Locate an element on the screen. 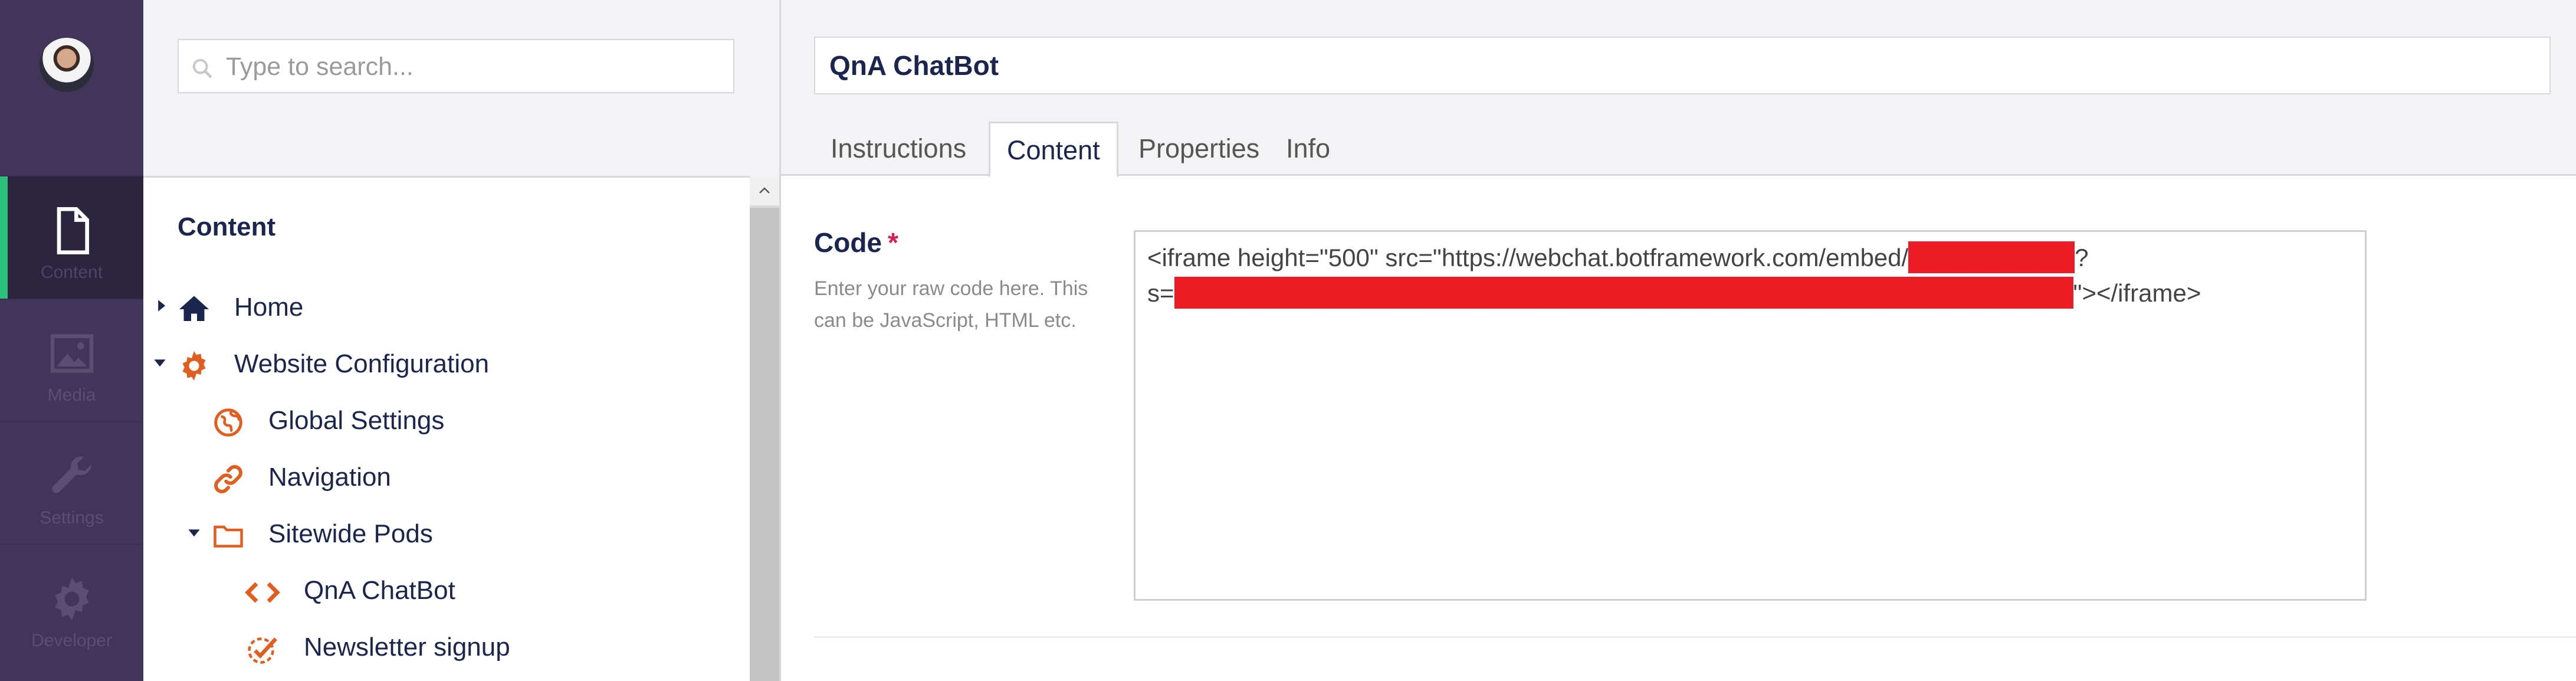 This screenshot has width=2576, height=681. tree-node-label: Website Configuration is located at coordinates (362, 364).